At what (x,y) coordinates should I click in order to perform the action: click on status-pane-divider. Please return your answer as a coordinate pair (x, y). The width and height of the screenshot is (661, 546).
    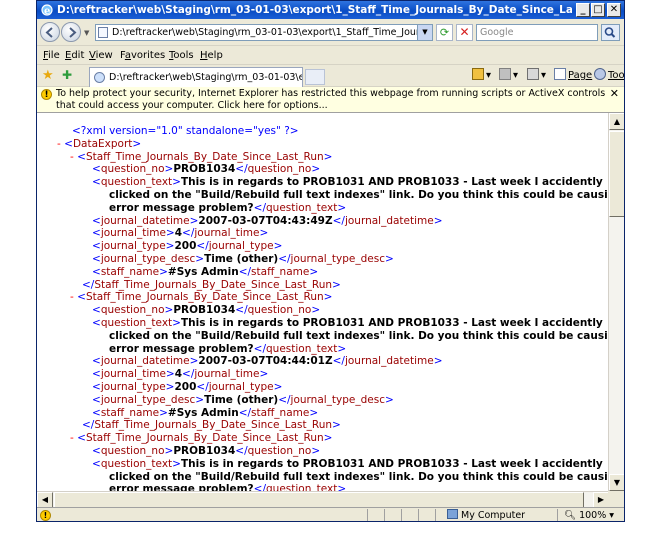
    Looking at the image, I should click on (384, 515).